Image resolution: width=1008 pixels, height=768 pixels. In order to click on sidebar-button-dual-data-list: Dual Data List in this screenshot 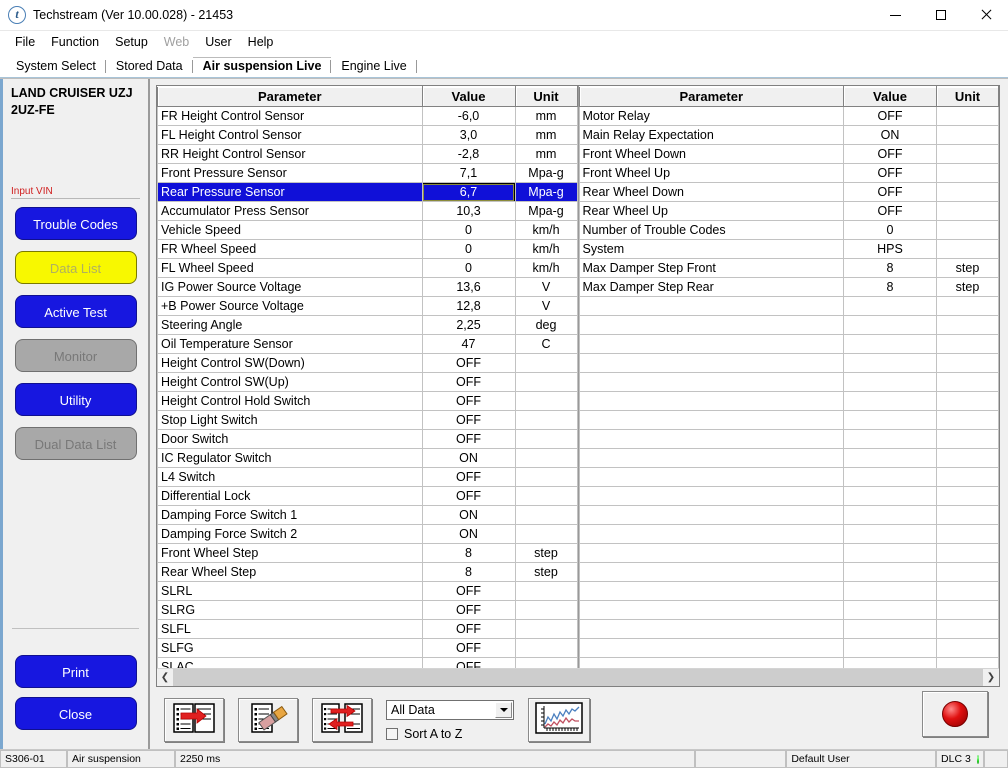, I will do `click(75, 443)`.